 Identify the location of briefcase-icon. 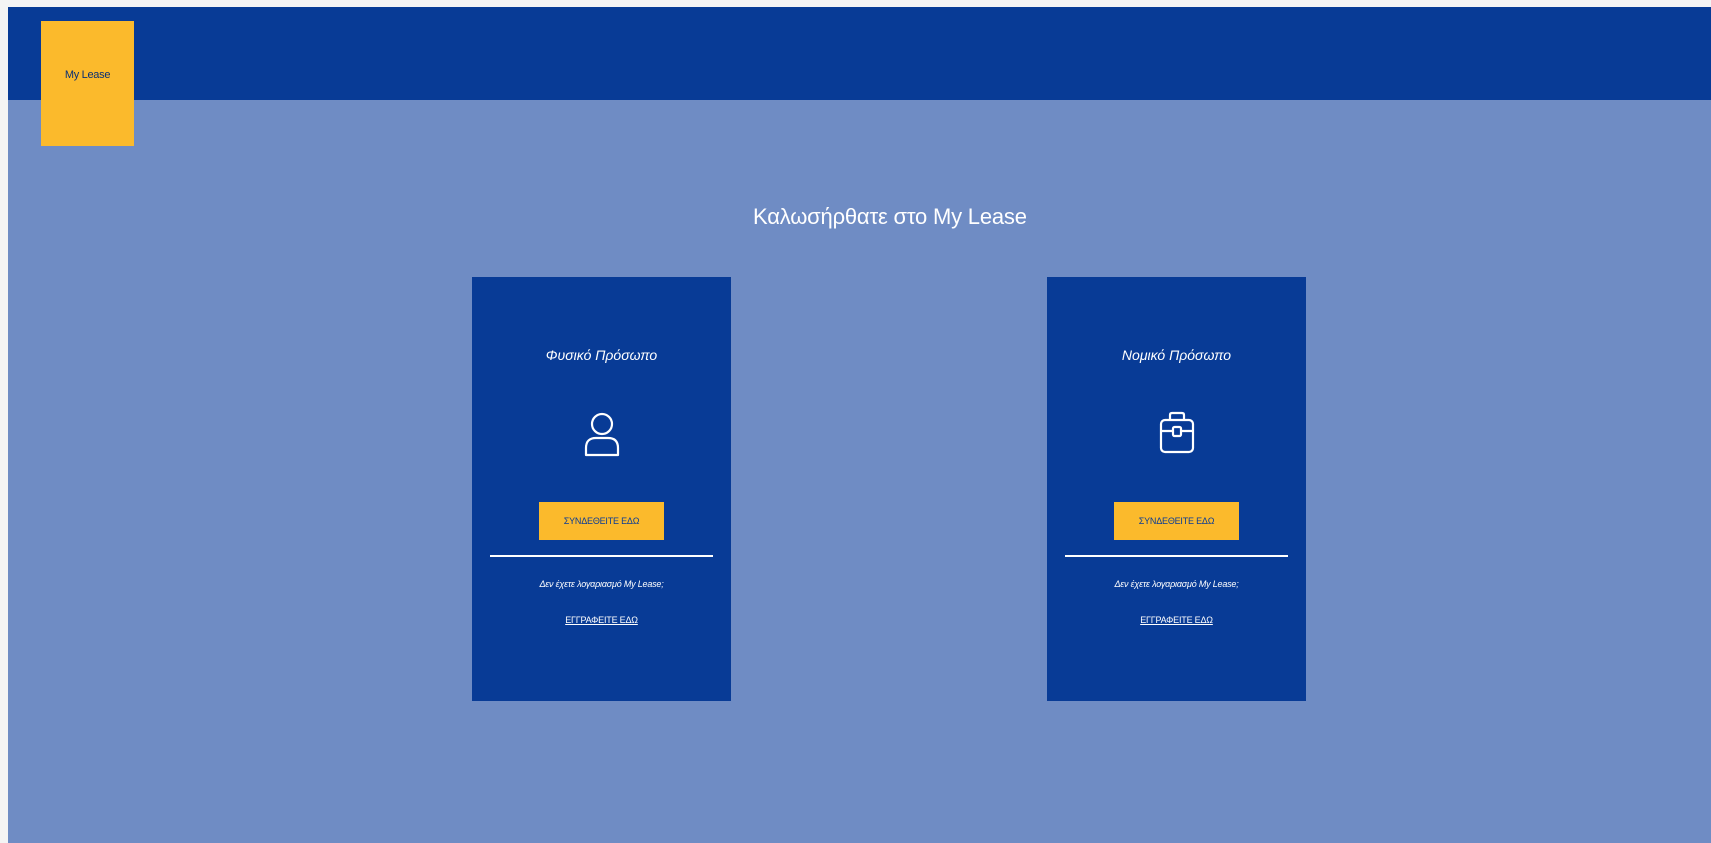
(1176, 433).